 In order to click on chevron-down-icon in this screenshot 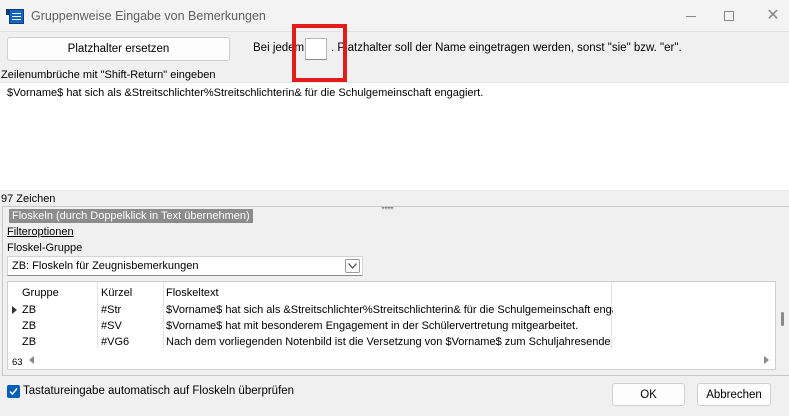, I will do `click(352, 266)`.